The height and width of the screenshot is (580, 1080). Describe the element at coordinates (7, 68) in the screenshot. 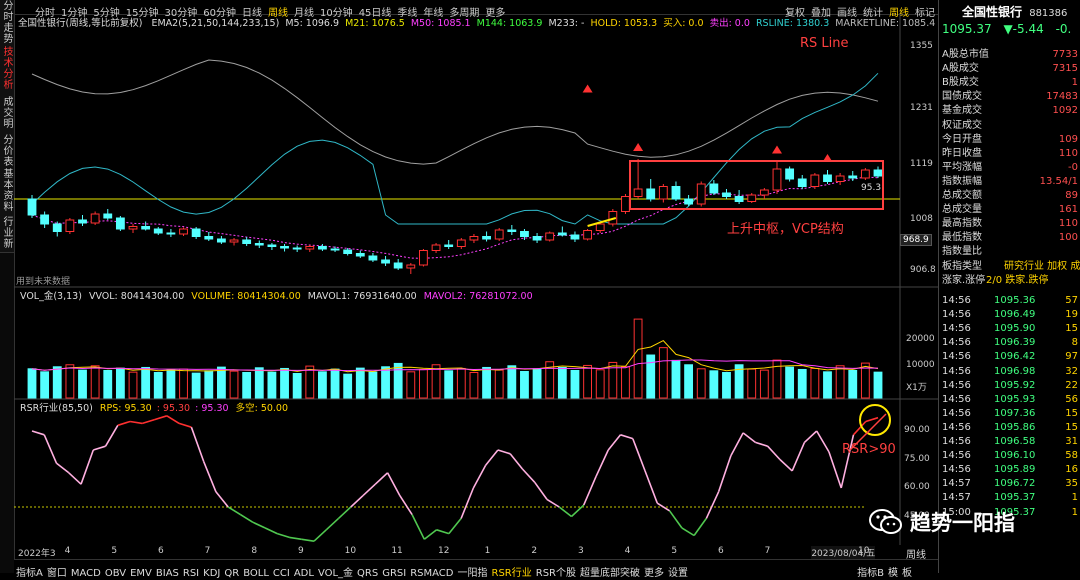

I see `left-tab-1: 技术分析` at that location.